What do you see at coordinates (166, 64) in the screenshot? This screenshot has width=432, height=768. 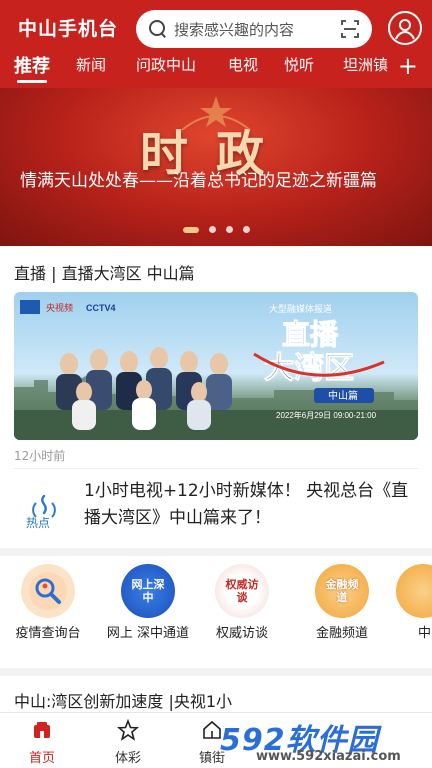 I see `tab-wenzheng: 问政中山` at bounding box center [166, 64].